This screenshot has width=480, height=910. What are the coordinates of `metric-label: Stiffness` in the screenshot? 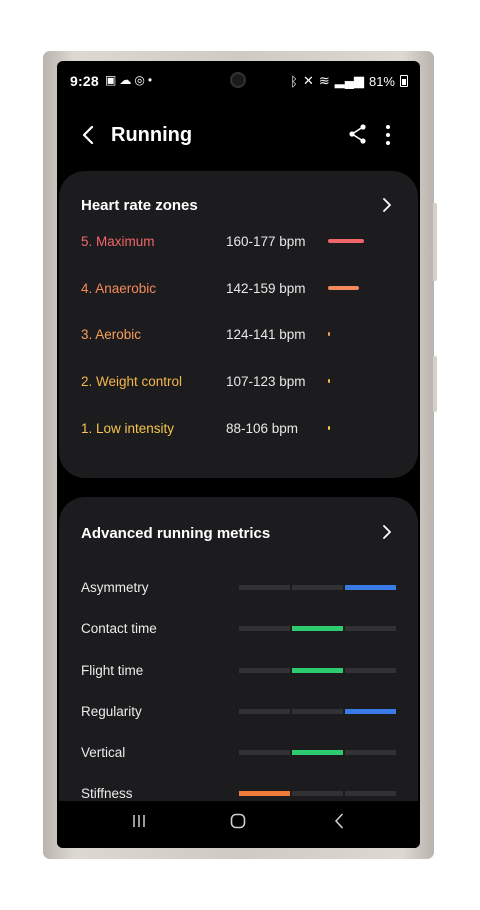 It's located at (107, 793).